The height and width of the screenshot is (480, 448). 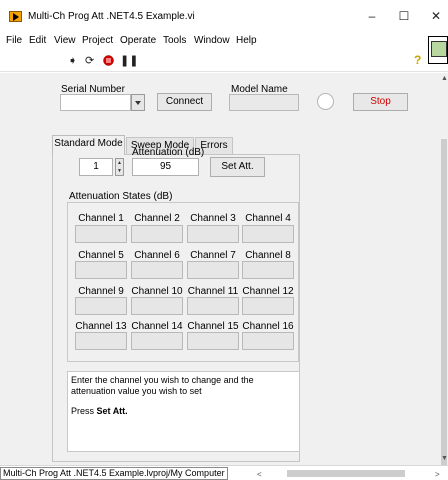 What do you see at coordinates (101, 218) in the screenshot?
I see `channel-1-label: Channel 1` at bounding box center [101, 218].